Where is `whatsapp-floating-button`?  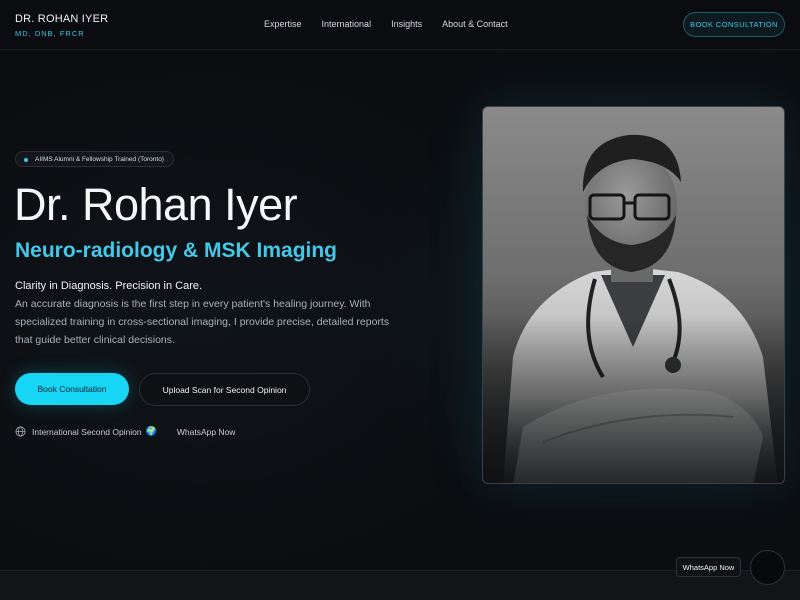 whatsapp-floating-button is located at coordinates (767, 567).